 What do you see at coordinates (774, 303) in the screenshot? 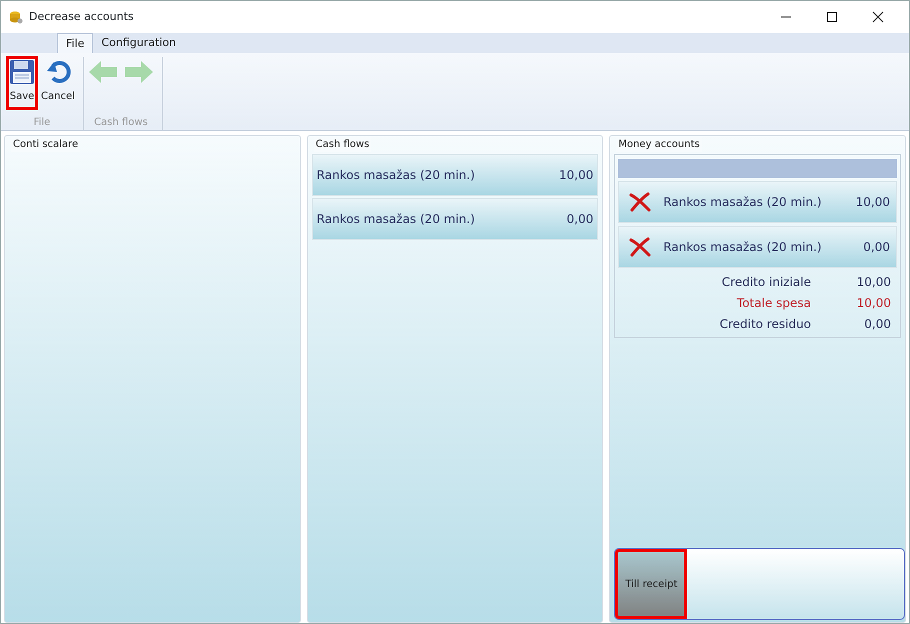
I see `total-label: Totale spesa` at bounding box center [774, 303].